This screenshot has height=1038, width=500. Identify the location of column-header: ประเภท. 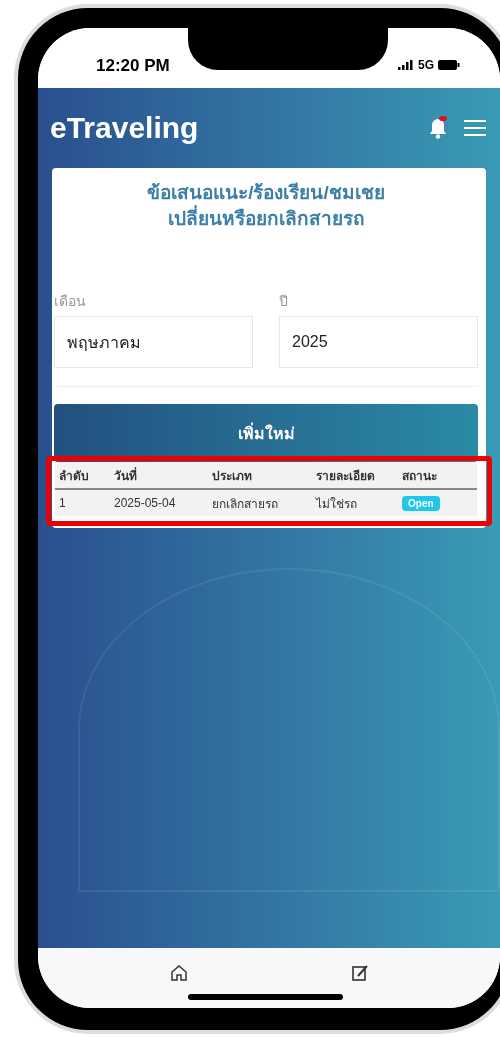
(232, 476).